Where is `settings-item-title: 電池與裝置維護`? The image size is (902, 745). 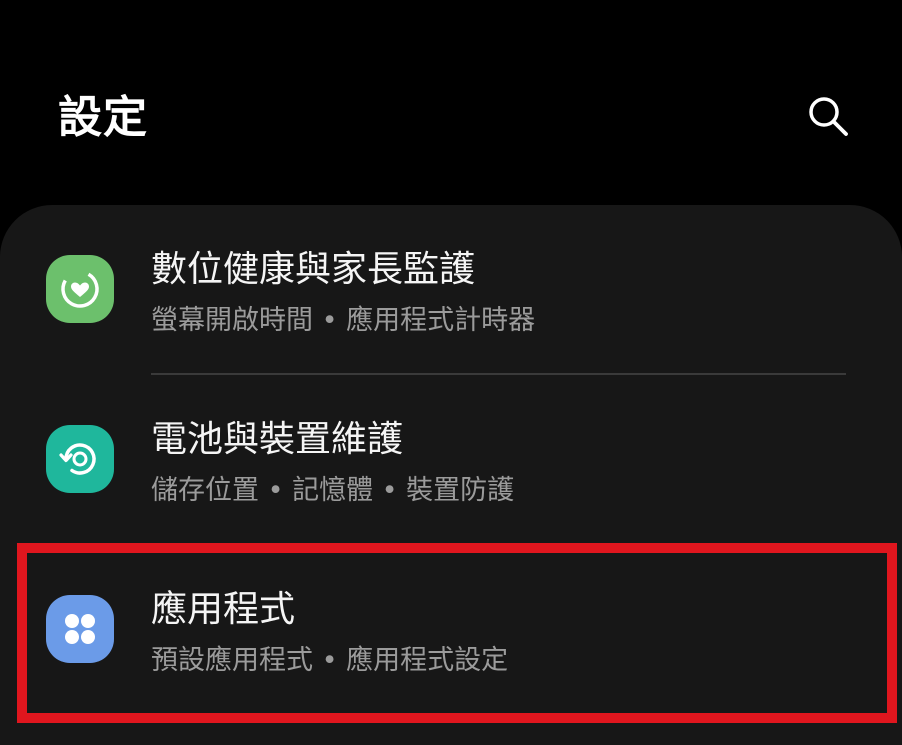
settings-item-title: 電池與裝置維護 is located at coordinates (277, 439).